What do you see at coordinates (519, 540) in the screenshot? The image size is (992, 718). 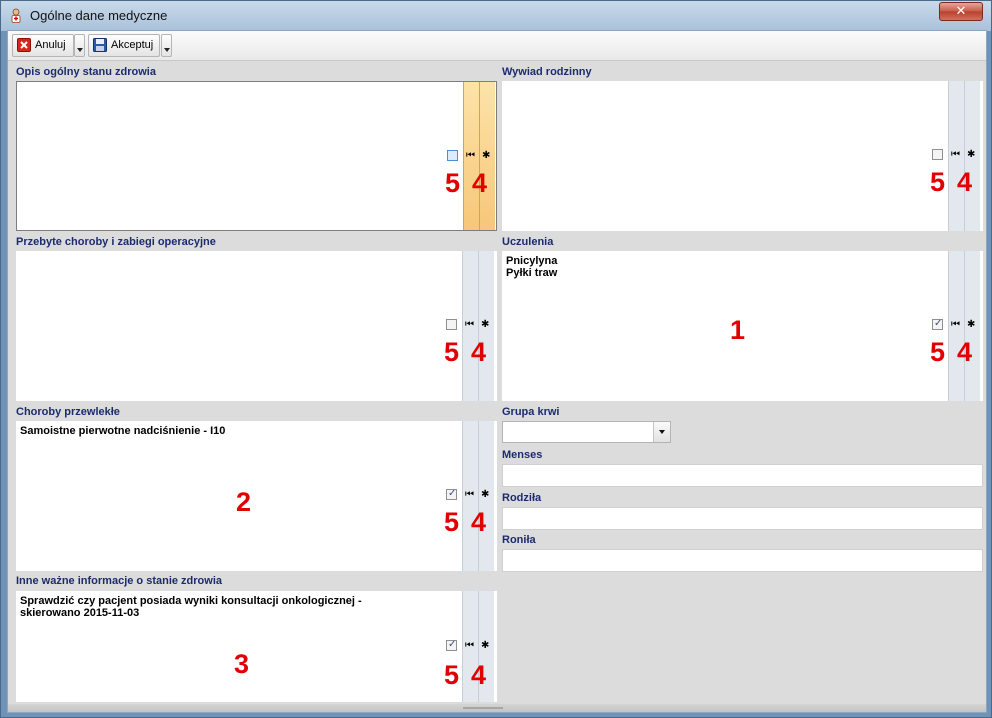 I see `ronila-label: Roniła` at bounding box center [519, 540].